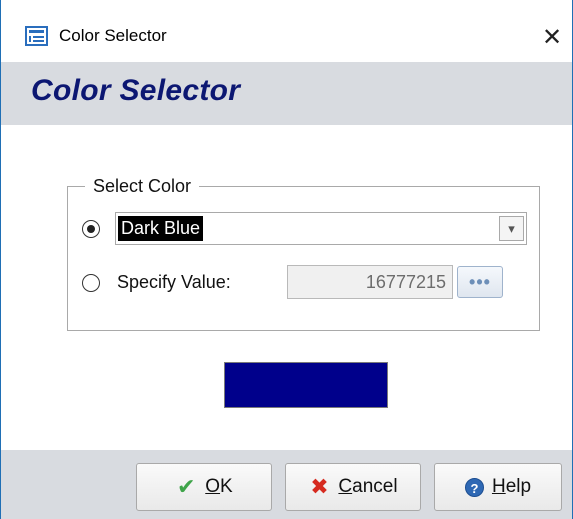 This screenshot has width=573, height=519. I want to click on ok-label: OK, so click(219, 486).